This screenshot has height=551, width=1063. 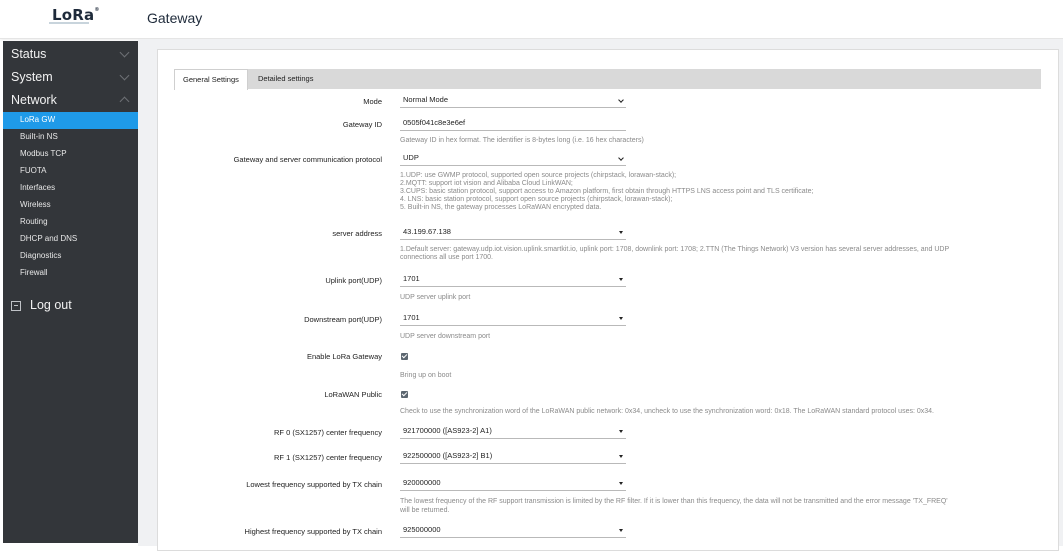 I want to click on sidebar-item-label: LoRa GW, so click(x=38, y=119).